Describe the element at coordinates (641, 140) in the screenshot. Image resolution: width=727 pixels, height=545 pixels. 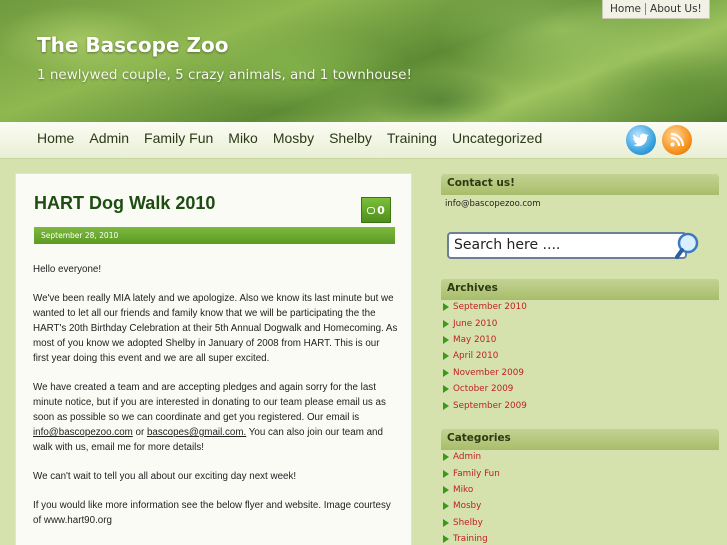
I see `twitter-icon` at that location.